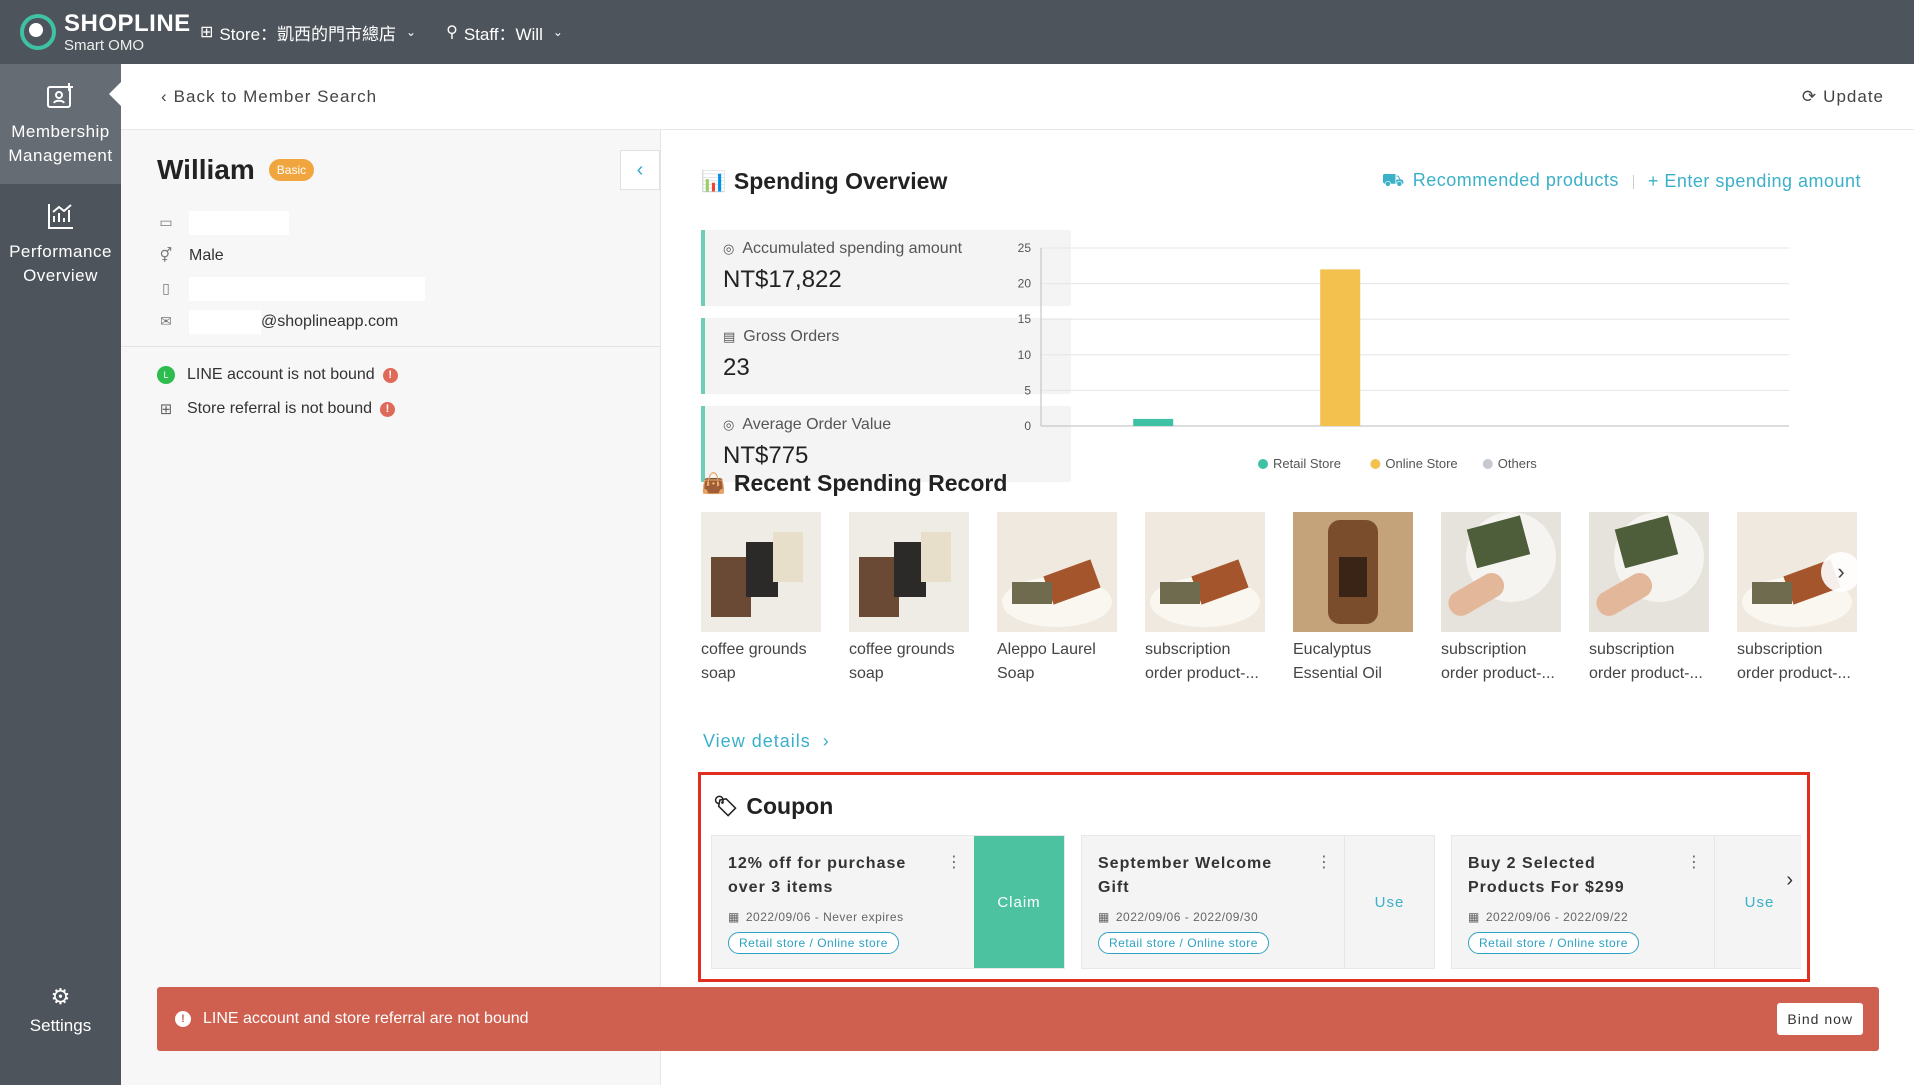 The image size is (1914, 1085). I want to click on spending-channel-chart: 0 5 10 15 20 25 Retail Store Online Store Others, so click(1403, 356).